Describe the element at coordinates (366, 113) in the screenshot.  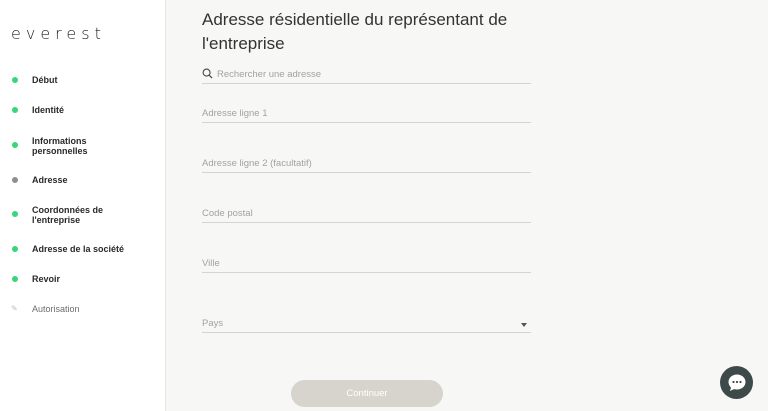
I see `address-line1-field: Adresse ligne 1` at that location.